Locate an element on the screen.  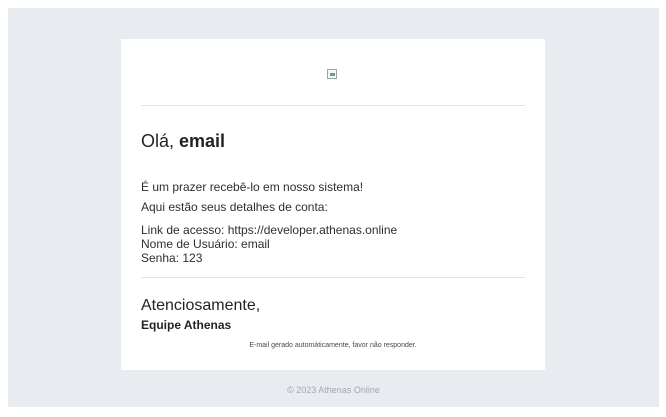
team-signature: Equipe Athenas is located at coordinates (186, 325).